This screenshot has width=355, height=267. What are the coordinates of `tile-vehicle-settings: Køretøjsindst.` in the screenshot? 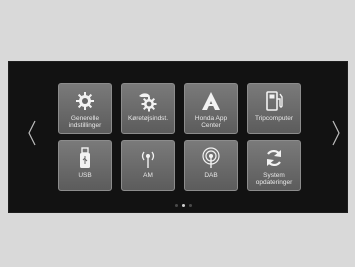 It's located at (148, 108).